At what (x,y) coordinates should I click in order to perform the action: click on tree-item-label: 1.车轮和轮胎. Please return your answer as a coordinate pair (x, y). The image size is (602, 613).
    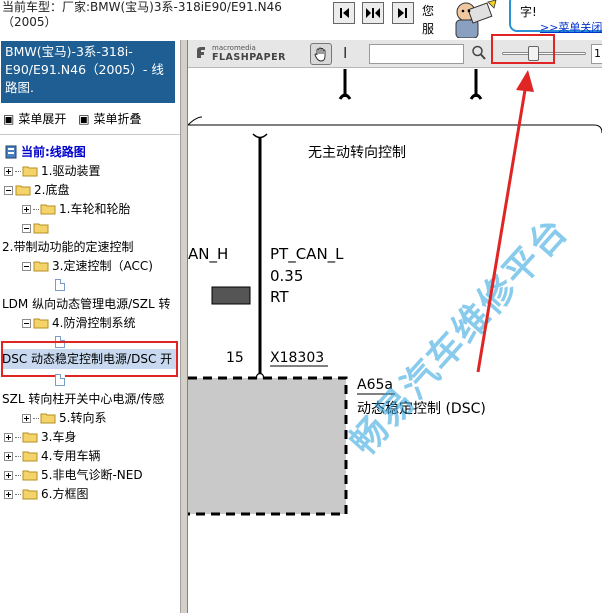
    Looking at the image, I should click on (95, 209).